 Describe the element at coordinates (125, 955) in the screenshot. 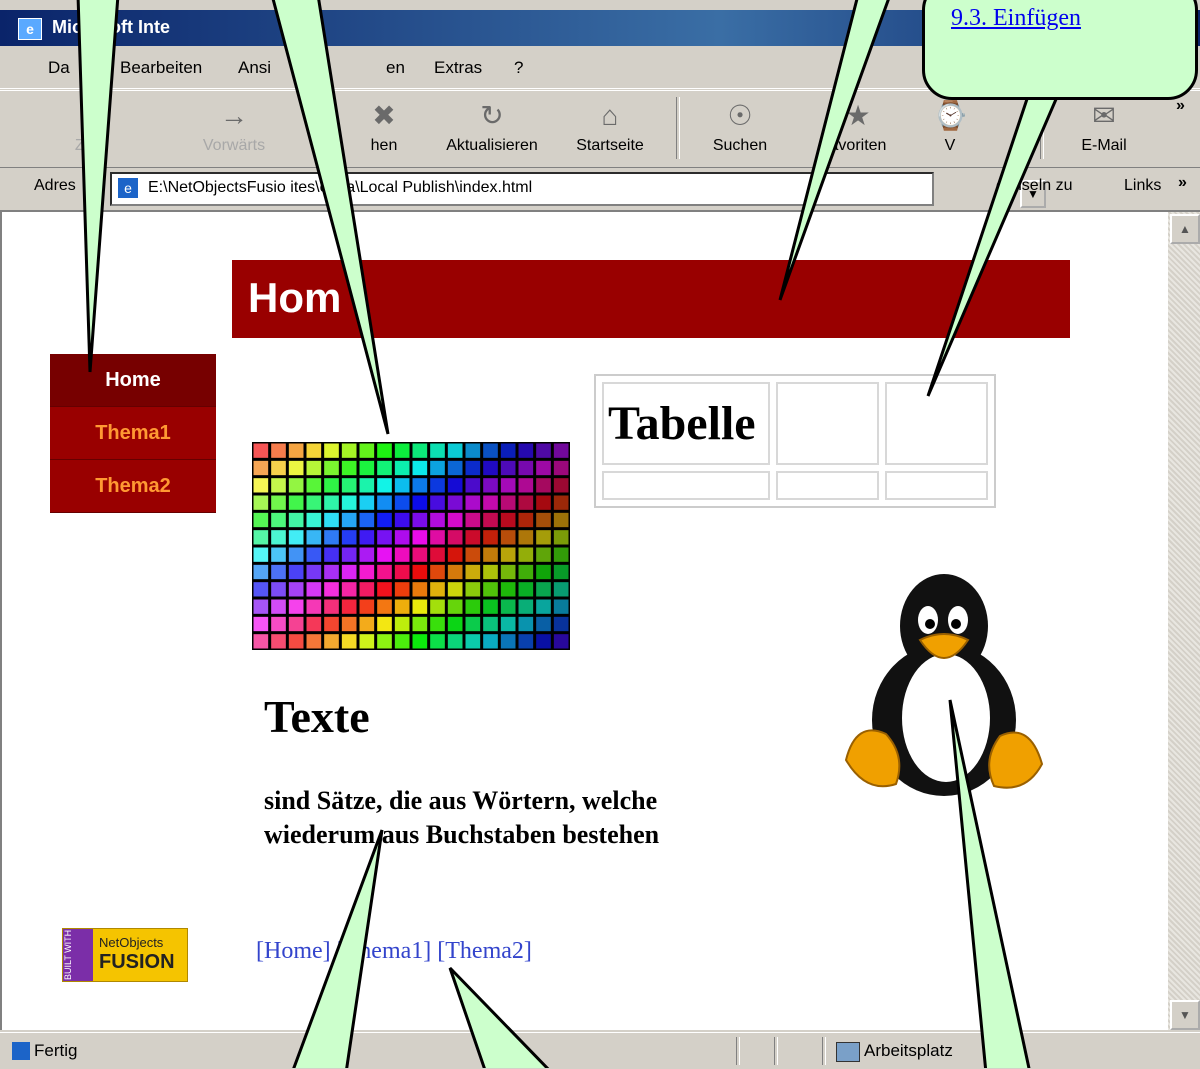

I see `netobjects-fusion-badge: BUILT WITH NetObjects FUSION` at that location.